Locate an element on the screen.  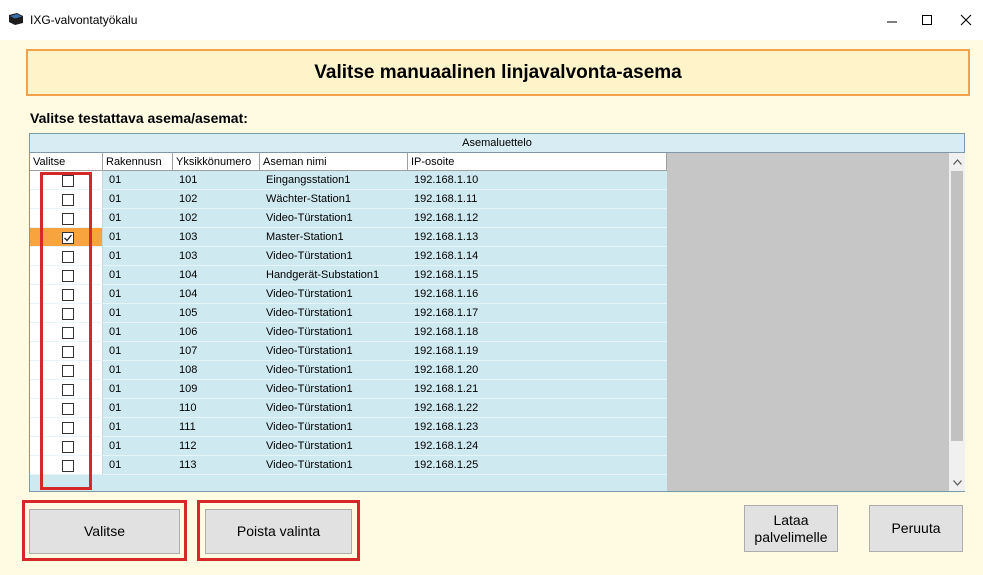
upload-to-server-button: Lataa palvelimelle is located at coordinates (791, 528).